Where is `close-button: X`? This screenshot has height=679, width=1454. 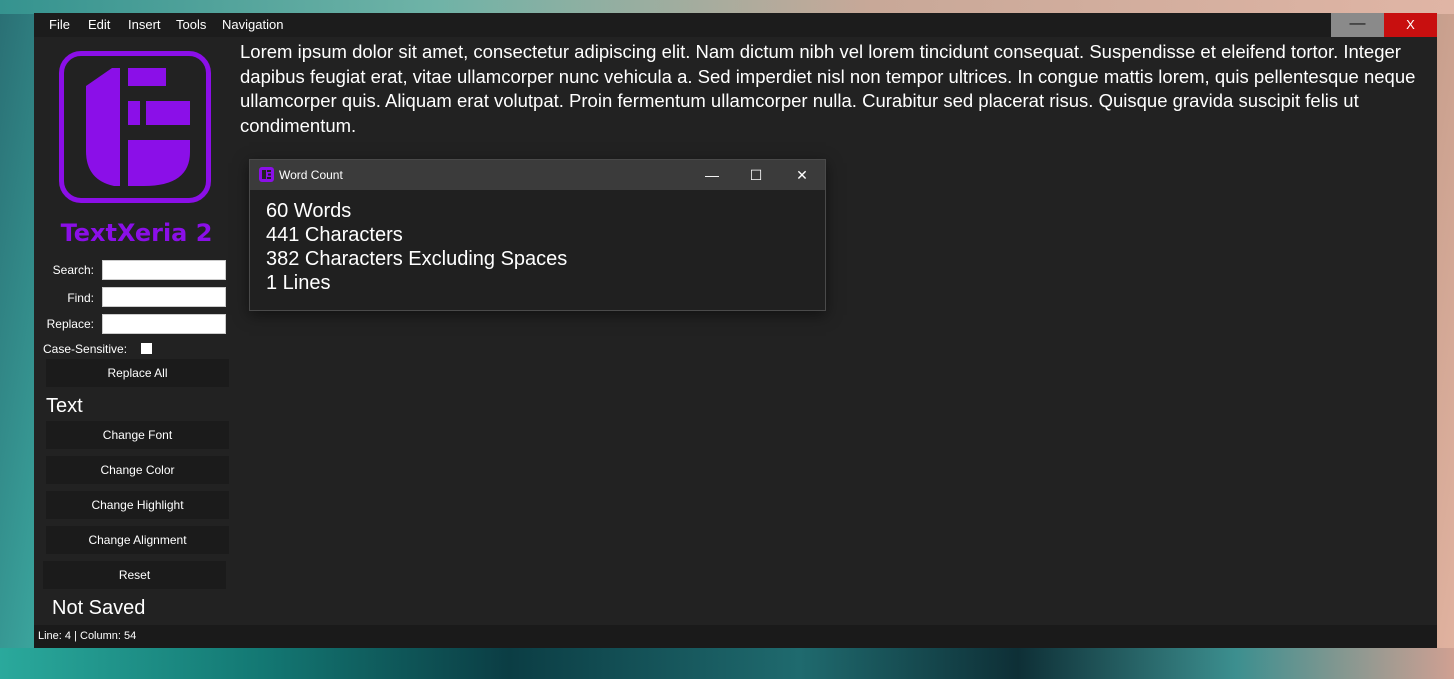
close-button: X is located at coordinates (1410, 25).